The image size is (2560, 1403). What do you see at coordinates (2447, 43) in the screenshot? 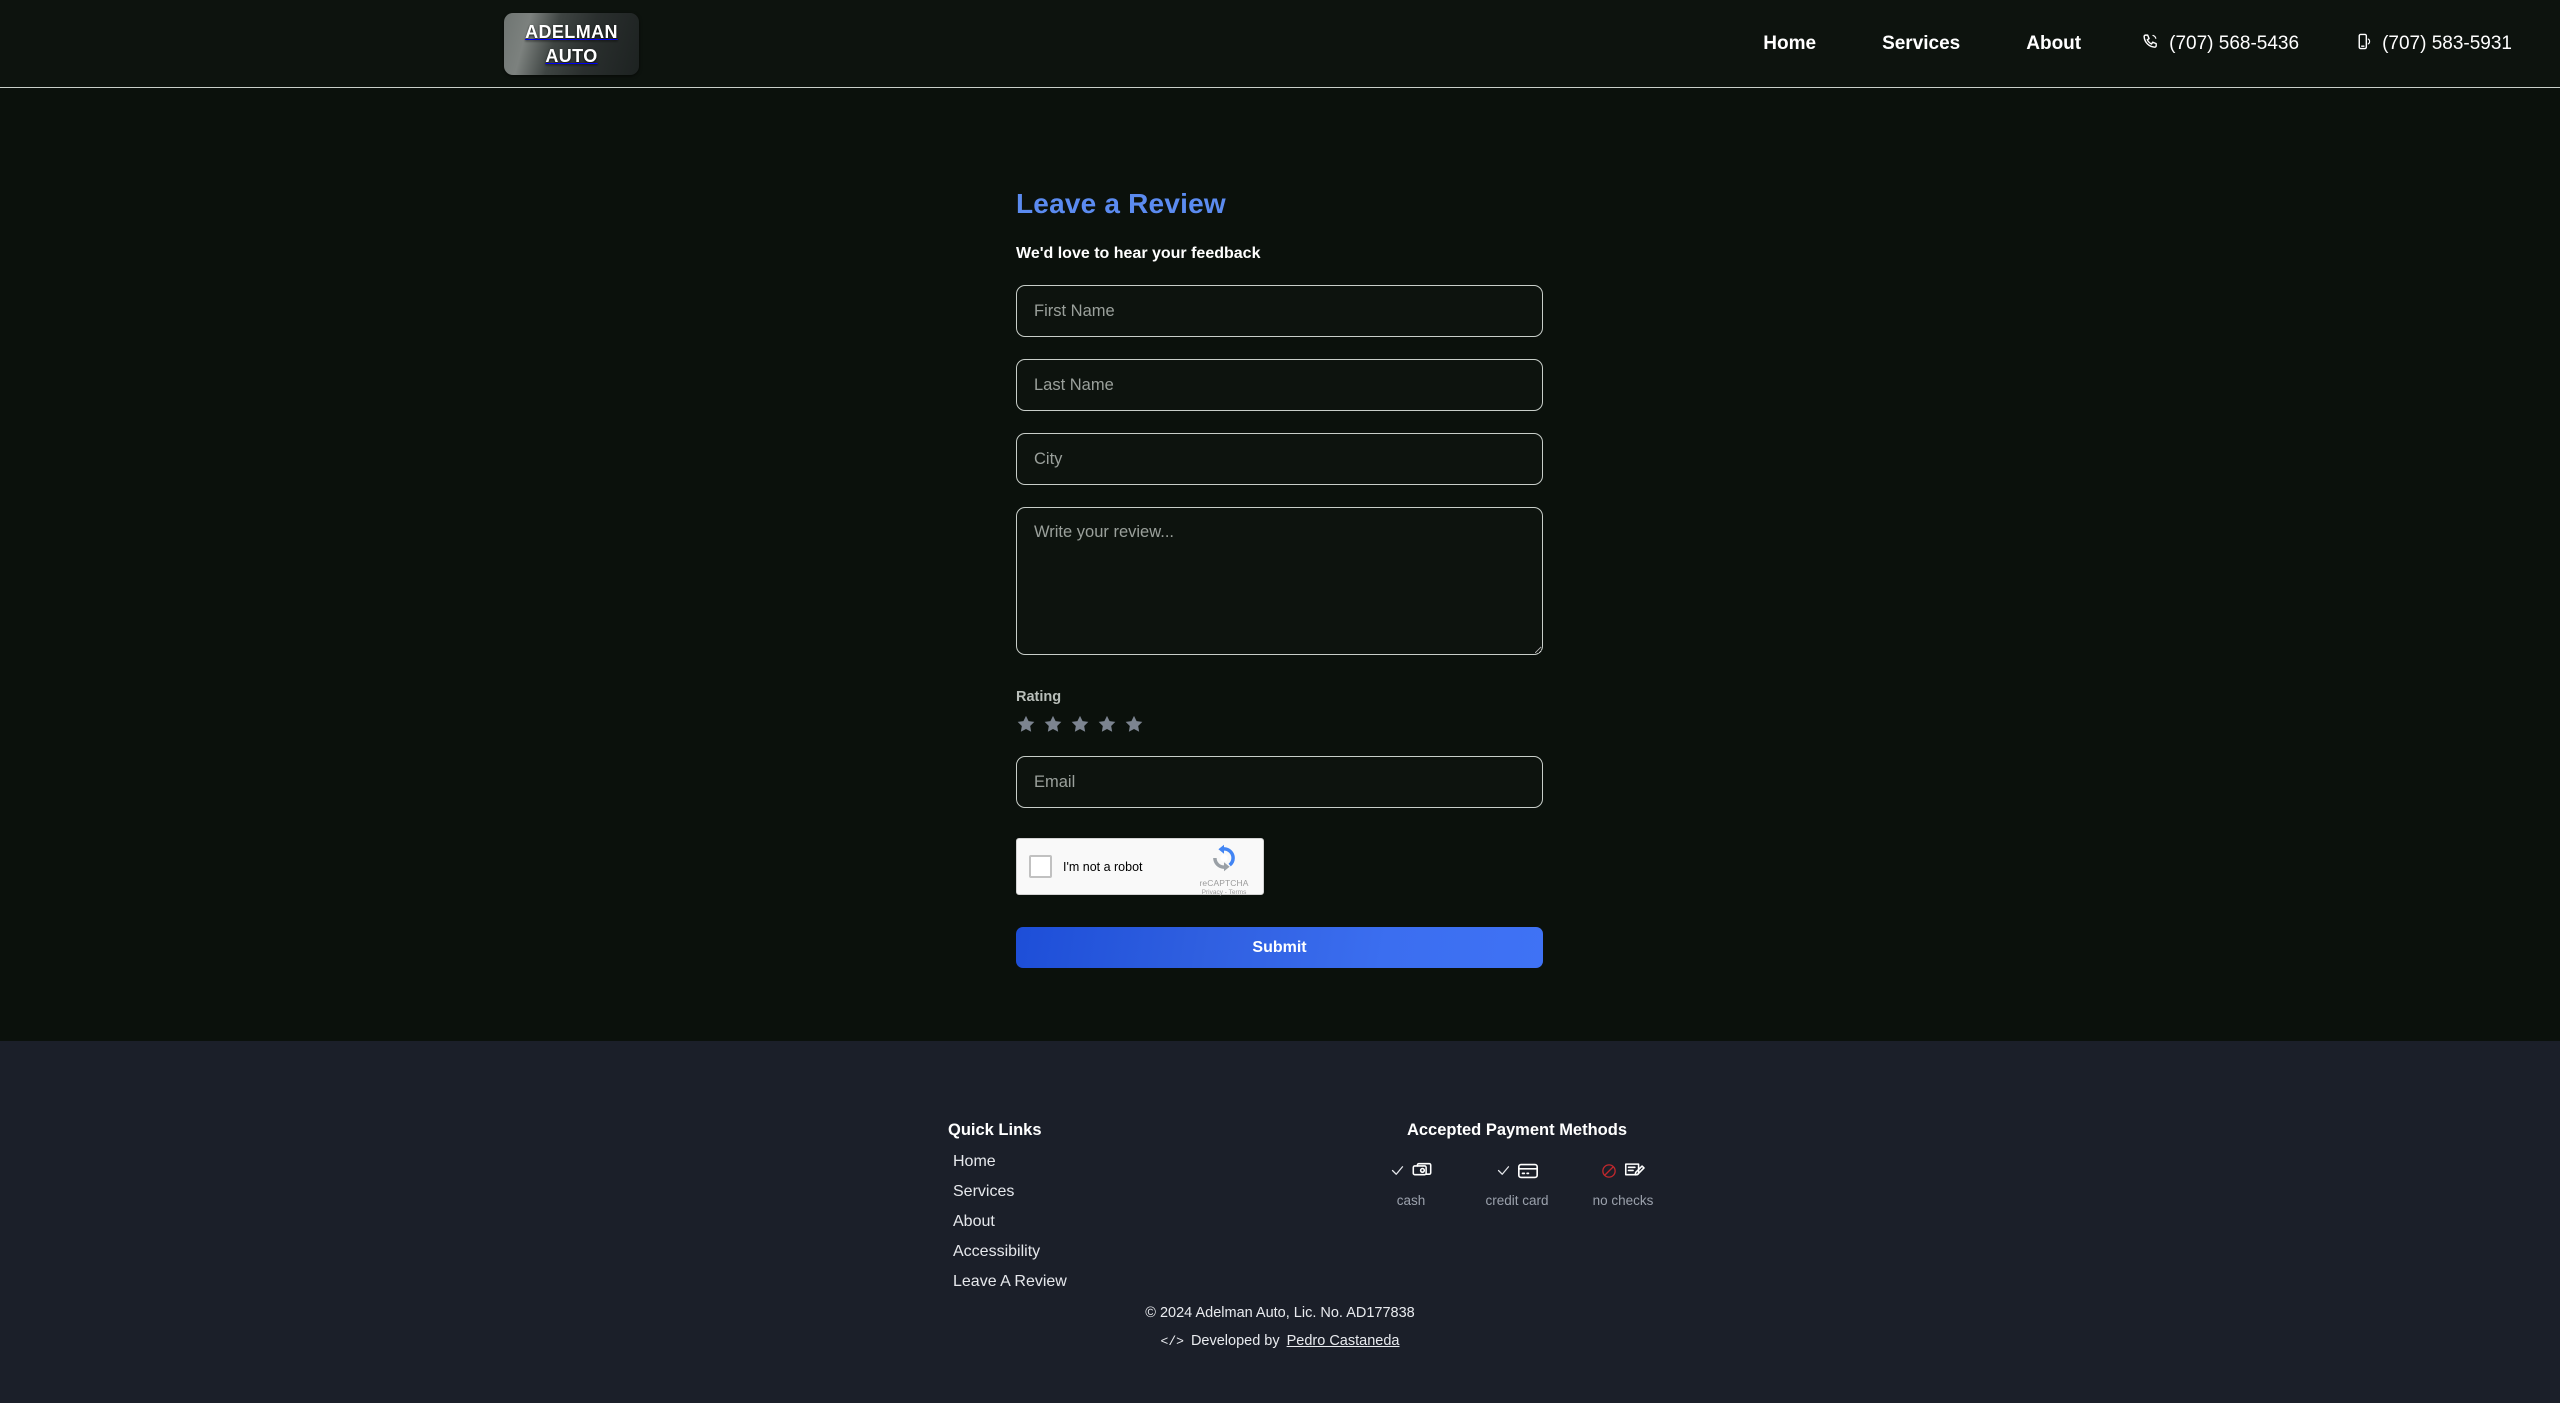
I see `nav-phone-mobile-label: (707) 583-5931` at bounding box center [2447, 43].